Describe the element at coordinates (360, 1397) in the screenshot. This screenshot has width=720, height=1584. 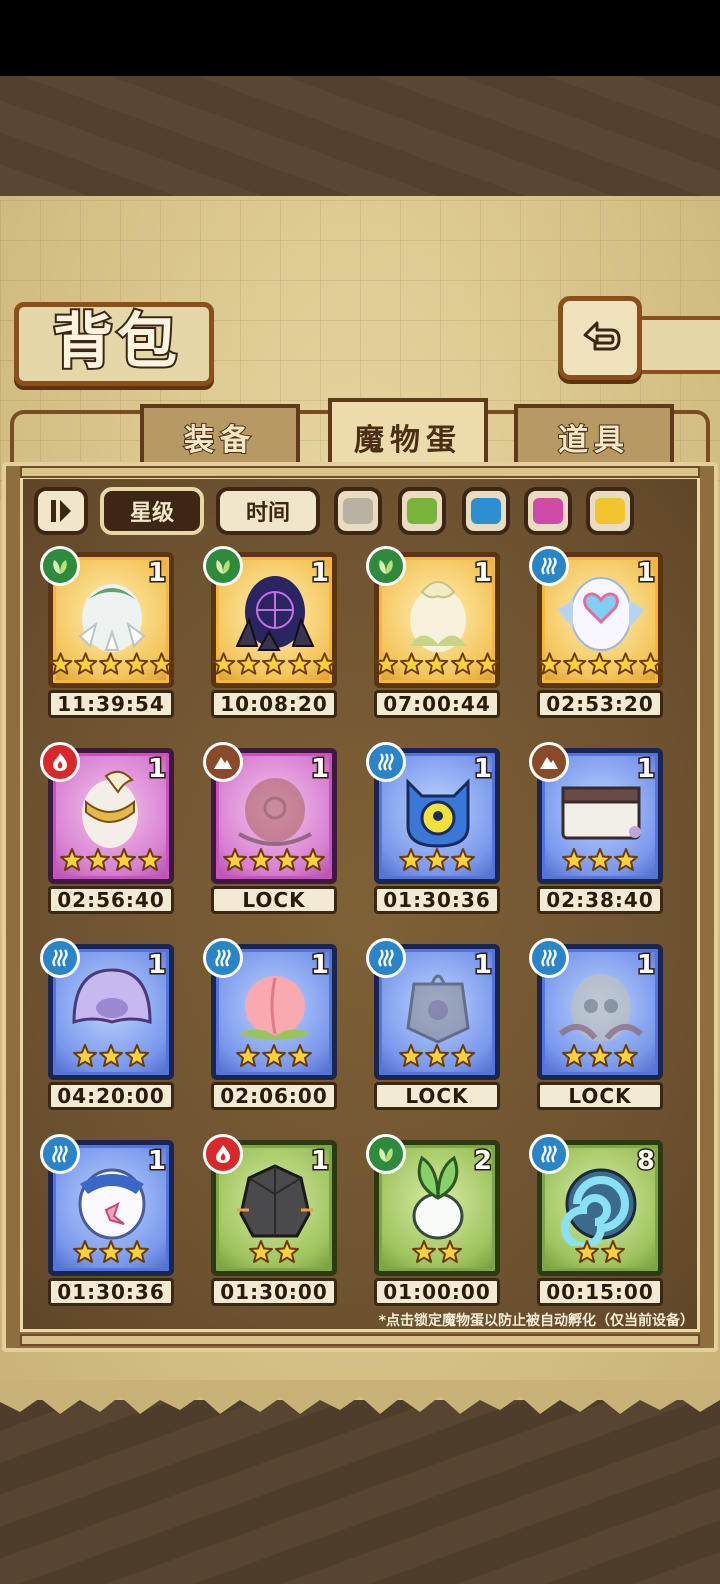
I see `torn-edge-bottom` at that location.